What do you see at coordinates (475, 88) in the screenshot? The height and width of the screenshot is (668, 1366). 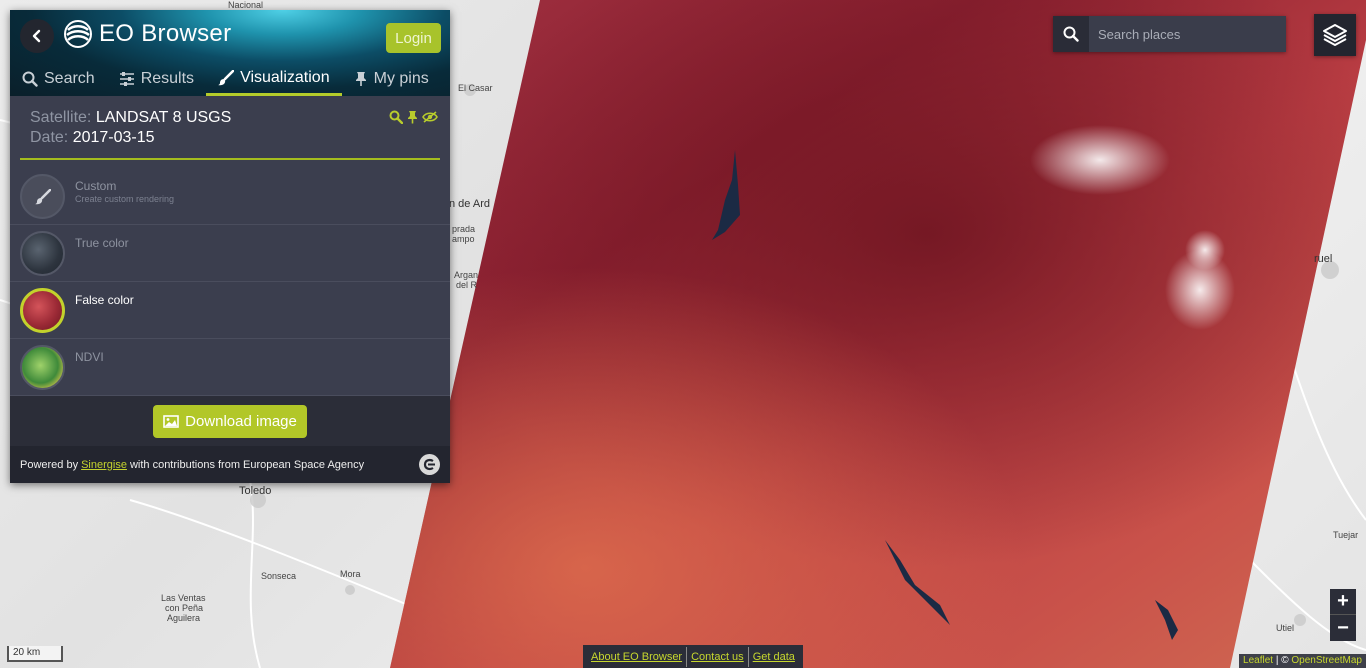 I see `map-label-el-casar: El Casar` at bounding box center [475, 88].